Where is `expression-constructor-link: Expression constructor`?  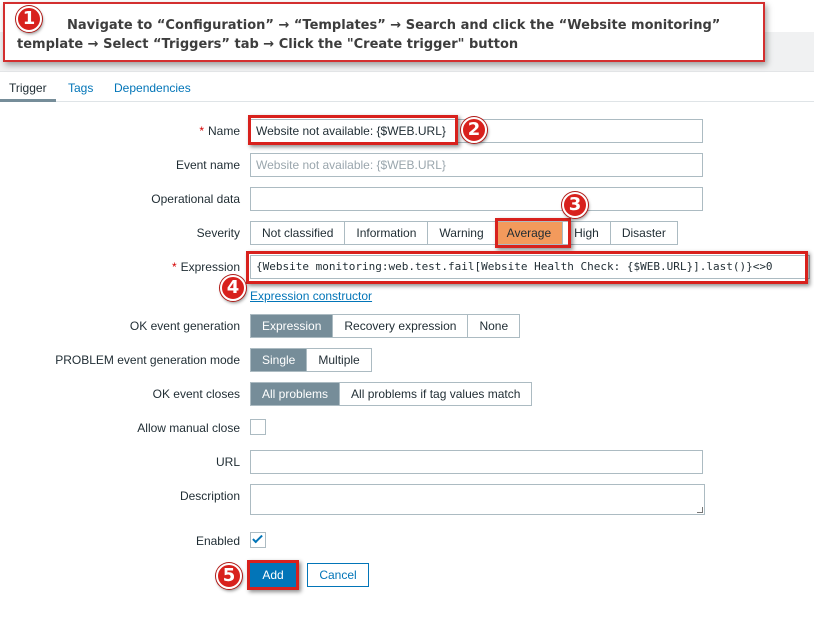
expression-constructor-link: Expression constructor is located at coordinates (311, 296).